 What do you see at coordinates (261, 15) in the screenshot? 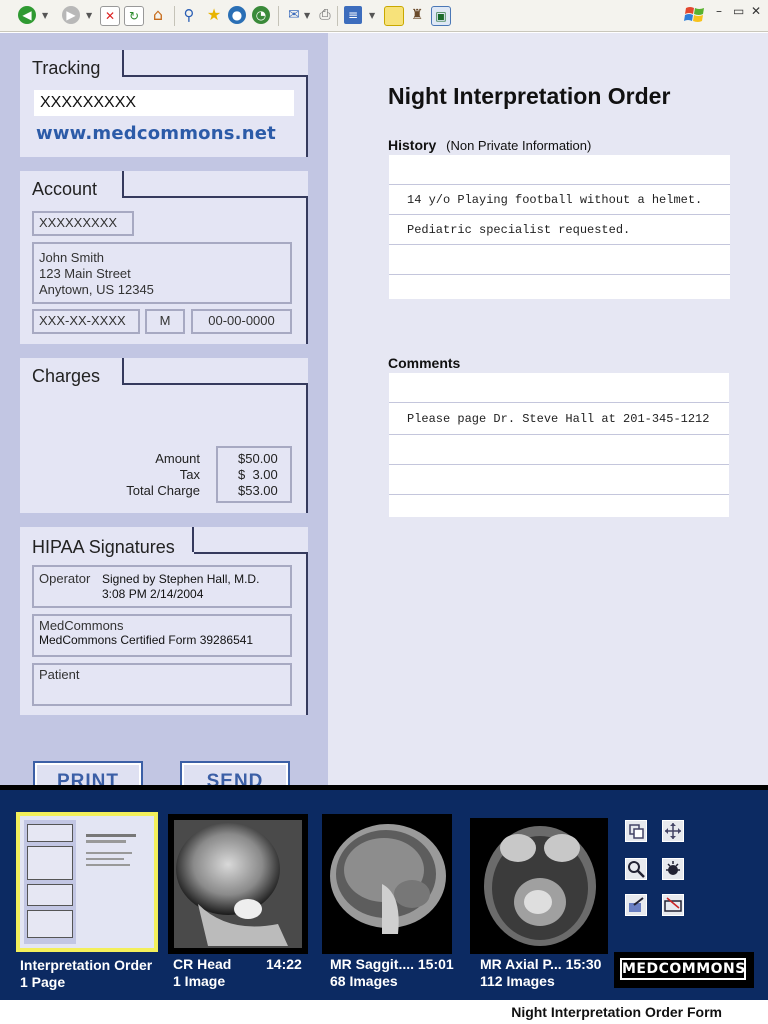
I see `history-icon: ◔` at bounding box center [261, 15].